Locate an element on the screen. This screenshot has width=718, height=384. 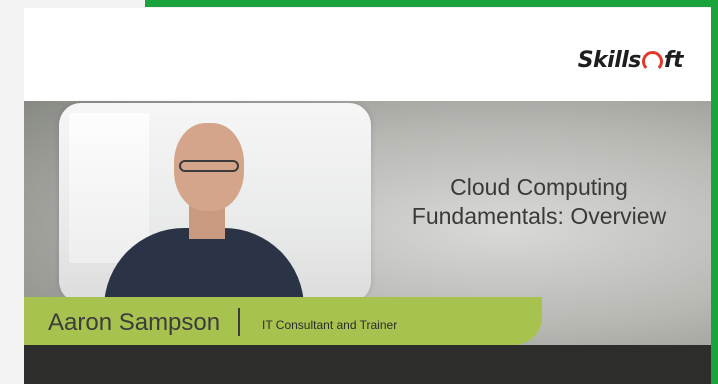
skillsoft-logo: Skills ft is located at coordinates (630, 60).